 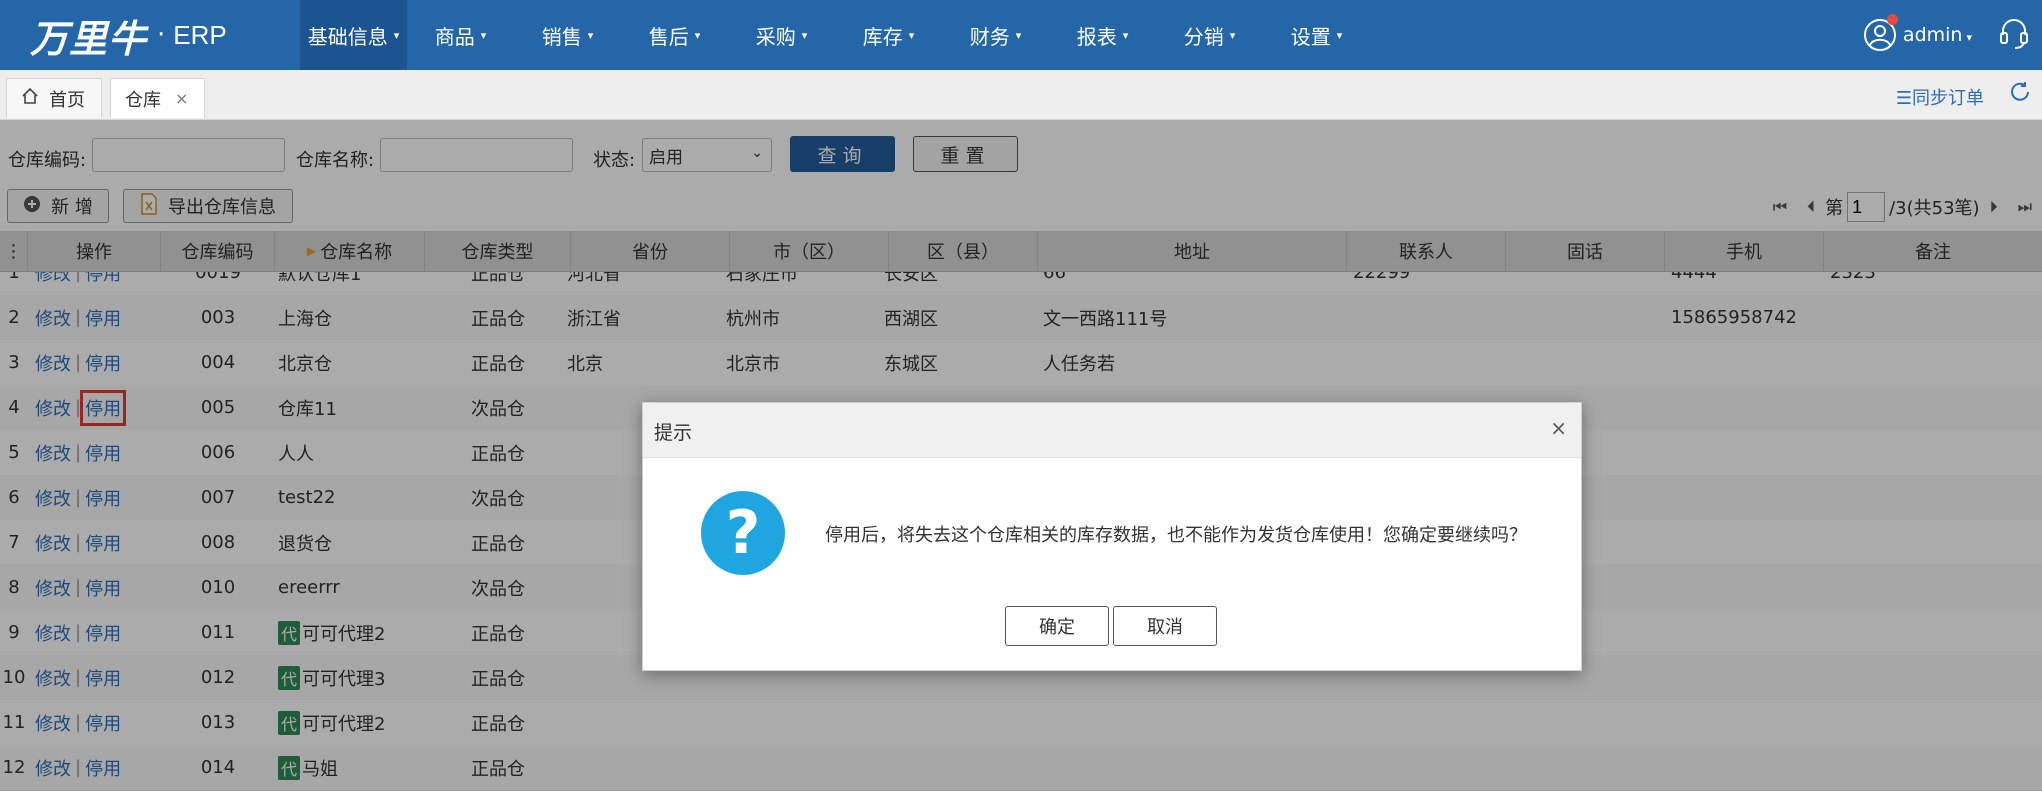 I want to click on nav-item: 售后 ▾, so click(x=674, y=35).